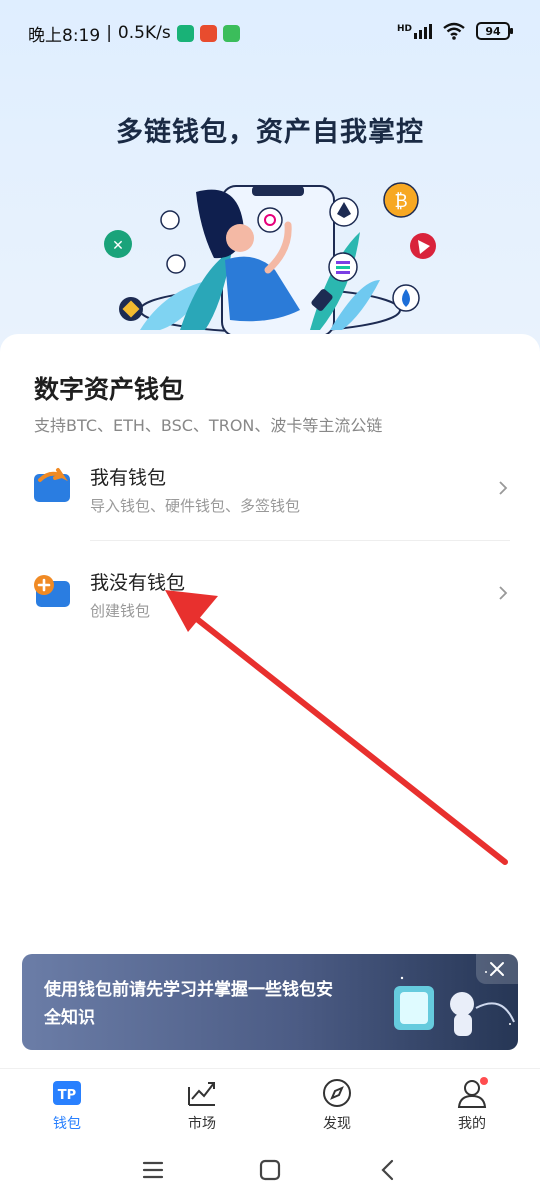 Image resolution: width=540 pixels, height=1200 pixels. What do you see at coordinates (128, 478) in the screenshot?
I see `have-wallet-title: 我有钱包` at bounding box center [128, 478].